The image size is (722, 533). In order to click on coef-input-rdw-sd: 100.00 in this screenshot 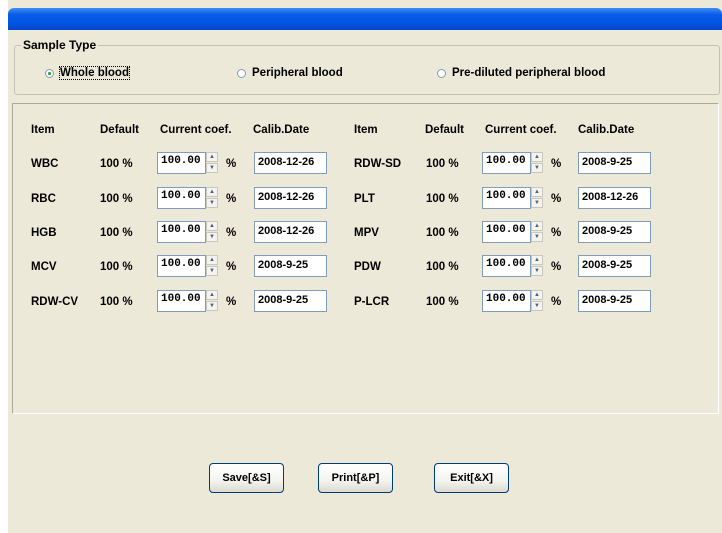, I will do `click(506, 163)`.